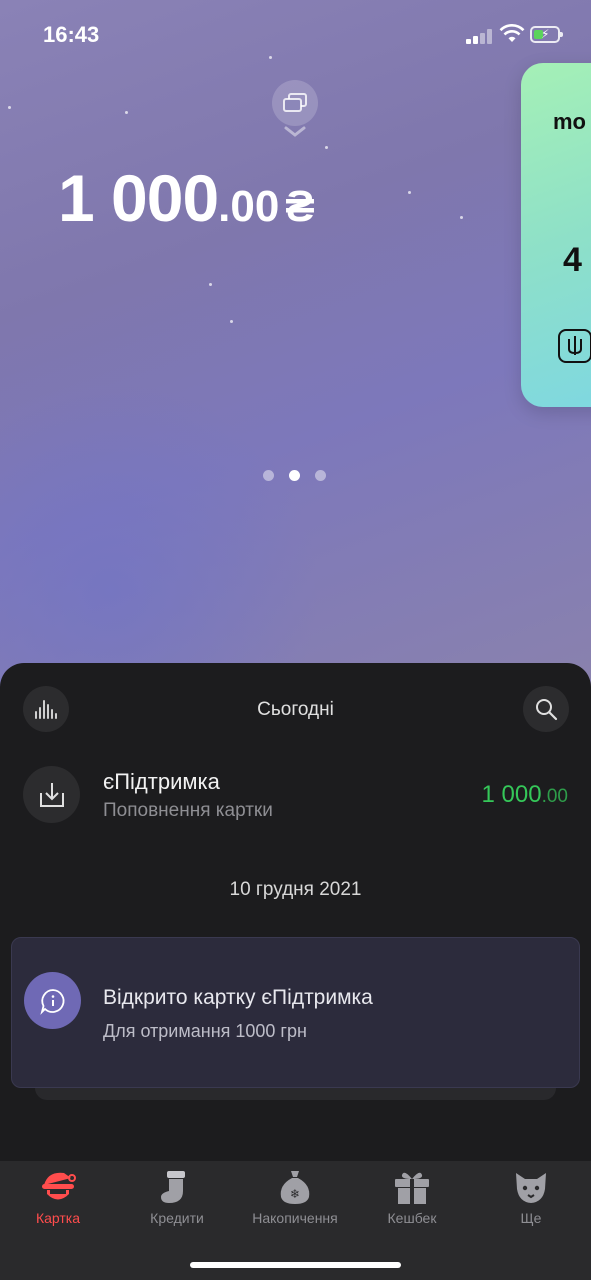 The image size is (591, 1280). What do you see at coordinates (295, 35) in the screenshot?
I see `status-bar: 16:43 ⚡` at bounding box center [295, 35].